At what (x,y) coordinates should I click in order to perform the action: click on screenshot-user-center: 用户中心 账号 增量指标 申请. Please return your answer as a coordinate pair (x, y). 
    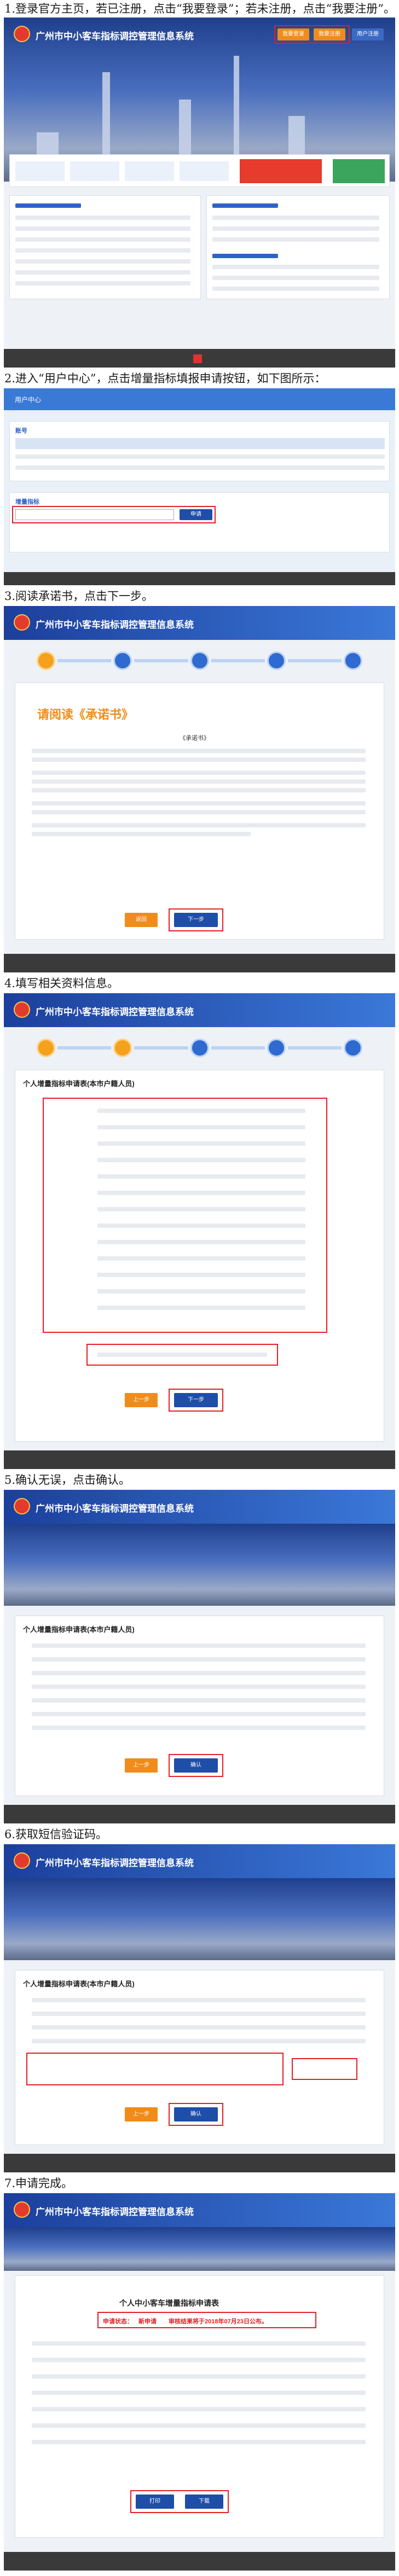
    Looking at the image, I should click on (199, 486).